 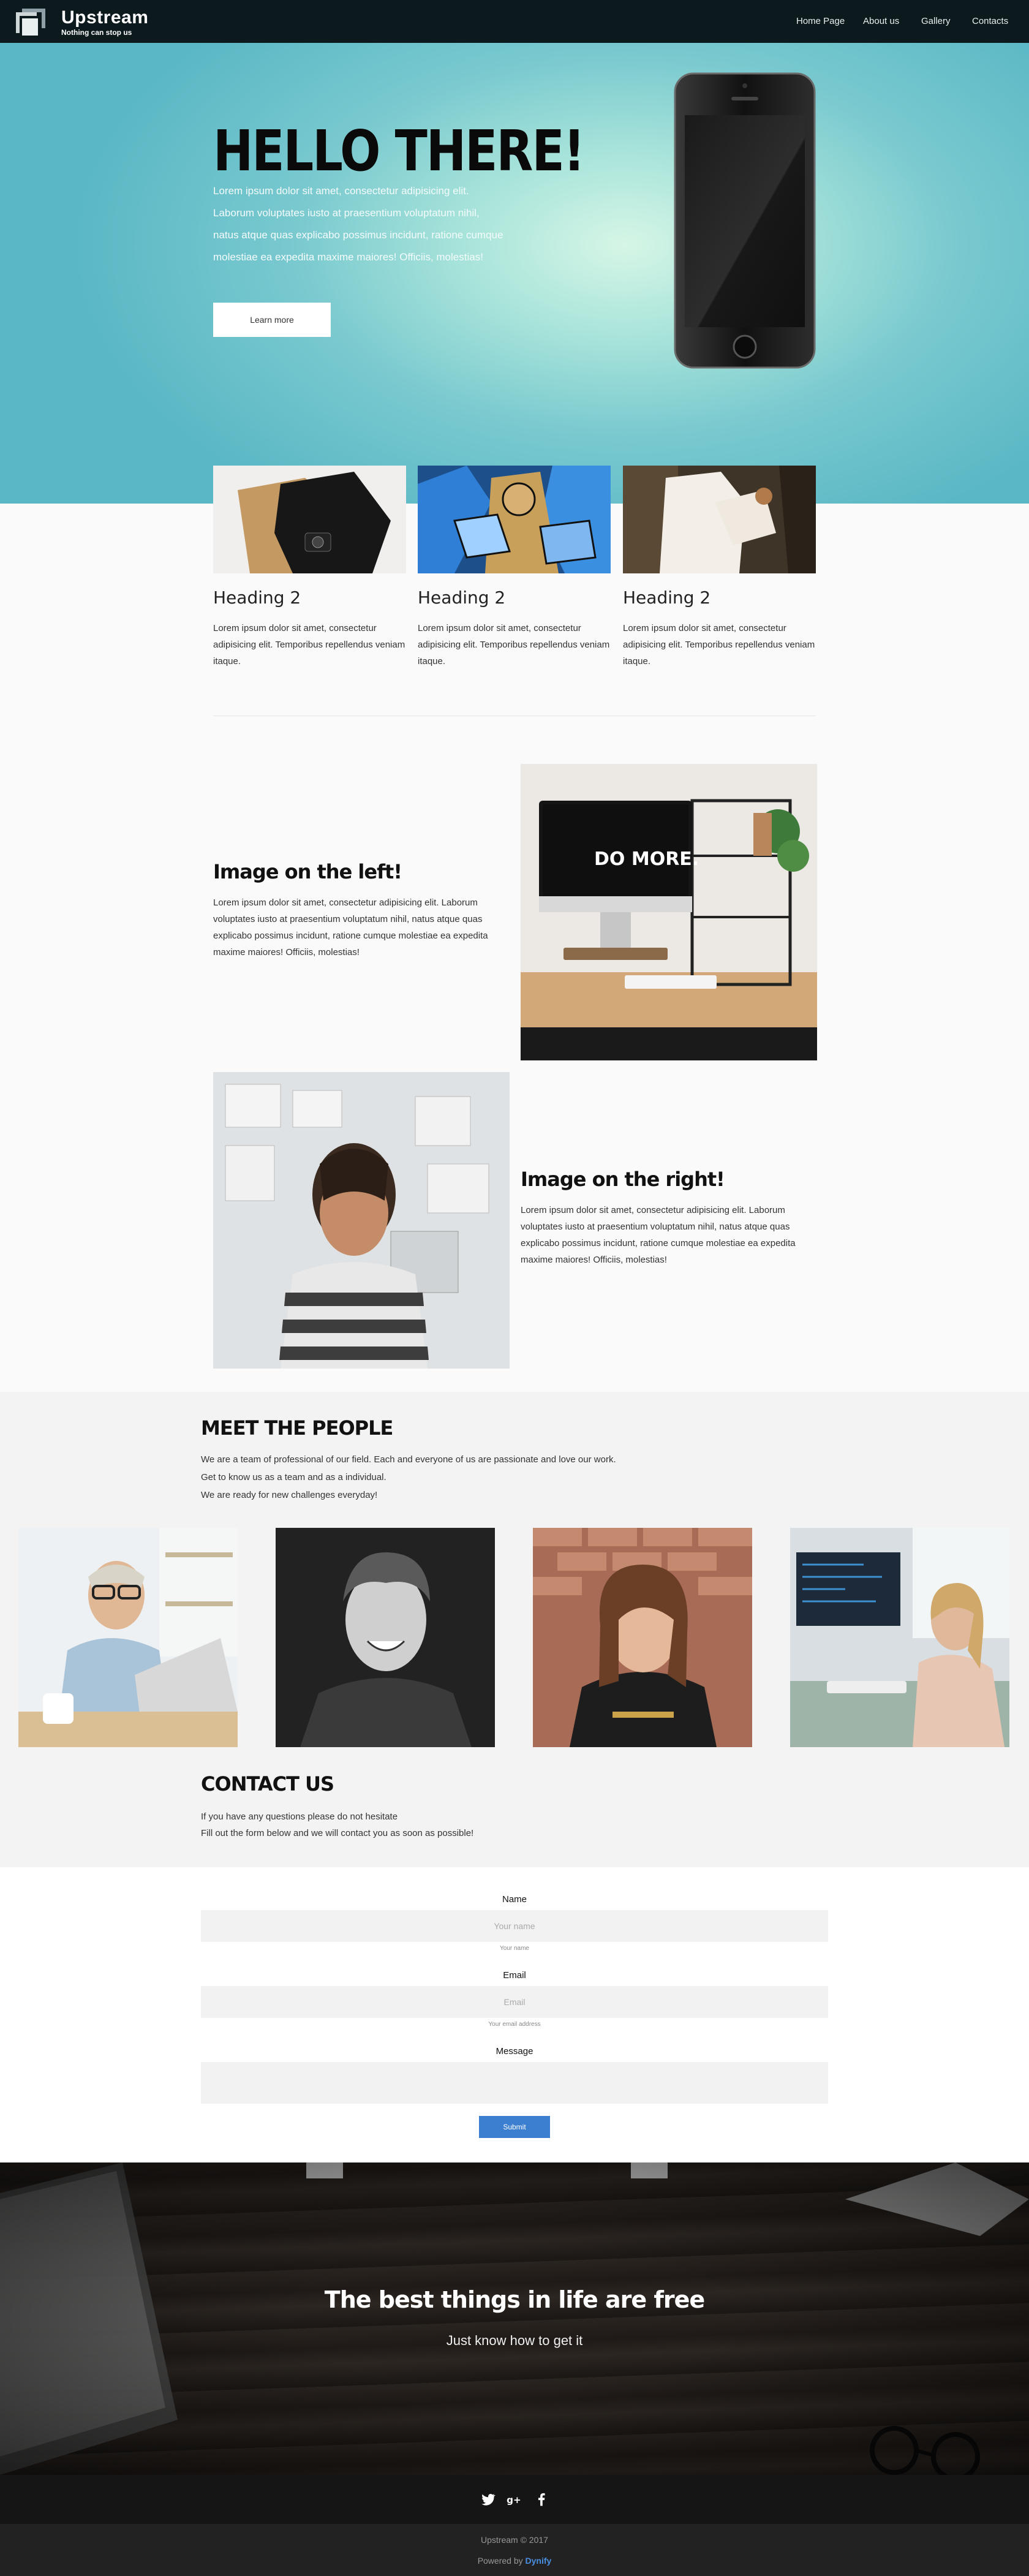 What do you see at coordinates (31, 22) in the screenshot?
I see `logo-icon` at bounding box center [31, 22].